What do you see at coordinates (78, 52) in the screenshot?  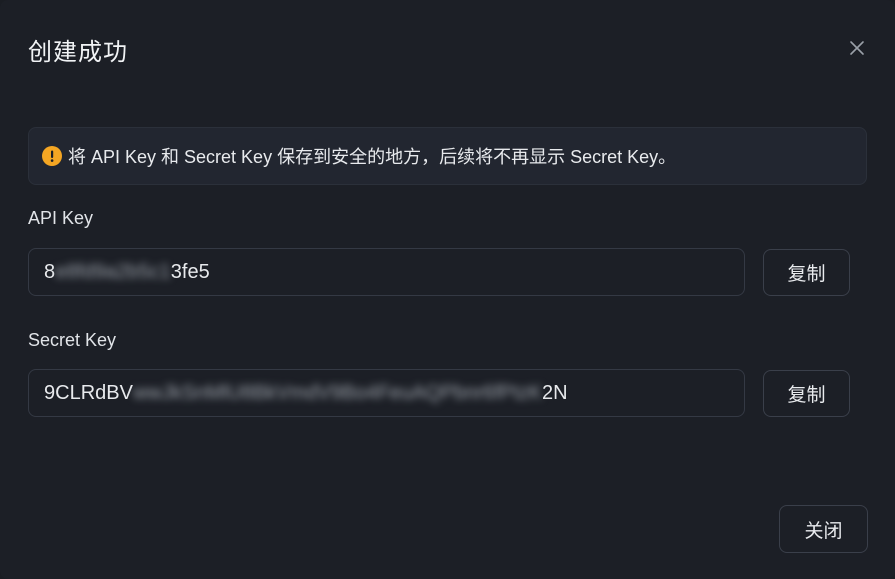 I see `dialog-title: 创建成功` at bounding box center [78, 52].